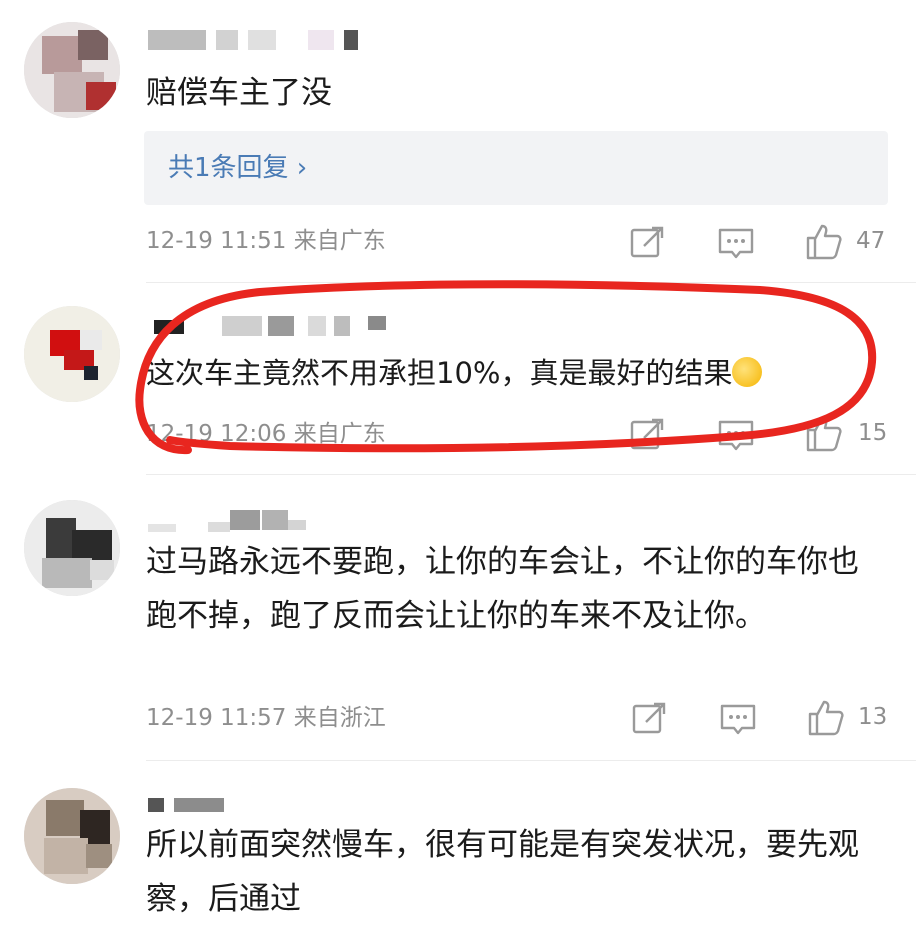  I want to click on emoji-icon, so click(747, 372).